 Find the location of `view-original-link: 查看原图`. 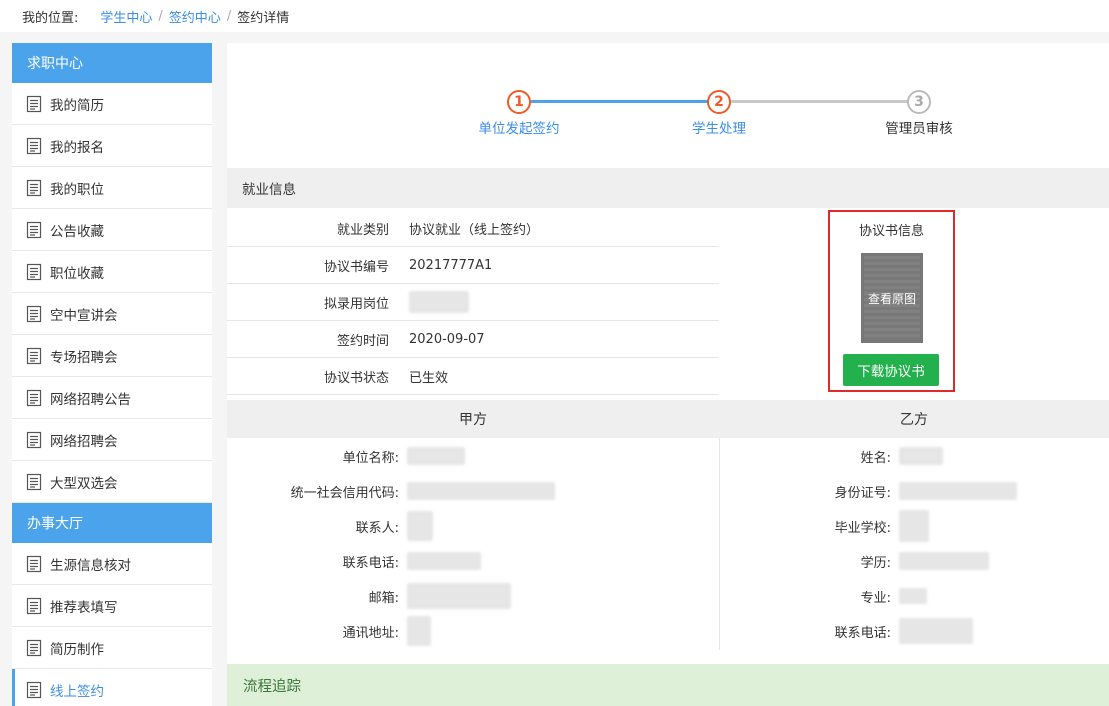

view-original-link: 查看原图 is located at coordinates (892, 298).